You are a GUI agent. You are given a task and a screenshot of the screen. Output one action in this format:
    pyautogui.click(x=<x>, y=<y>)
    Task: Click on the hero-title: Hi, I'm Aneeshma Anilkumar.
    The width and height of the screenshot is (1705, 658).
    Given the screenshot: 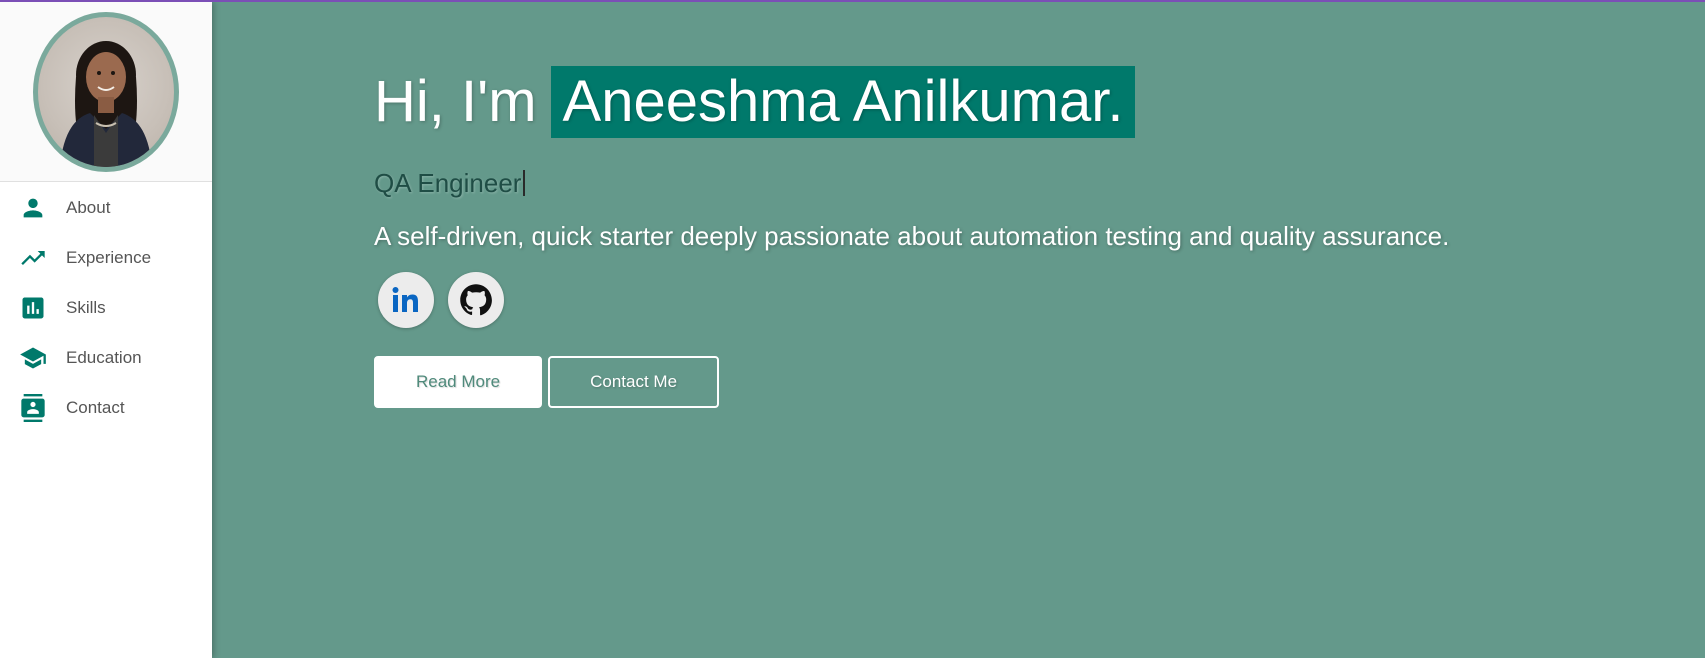 What is the action you would take?
    pyautogui.click(x=1039, y=102)
    